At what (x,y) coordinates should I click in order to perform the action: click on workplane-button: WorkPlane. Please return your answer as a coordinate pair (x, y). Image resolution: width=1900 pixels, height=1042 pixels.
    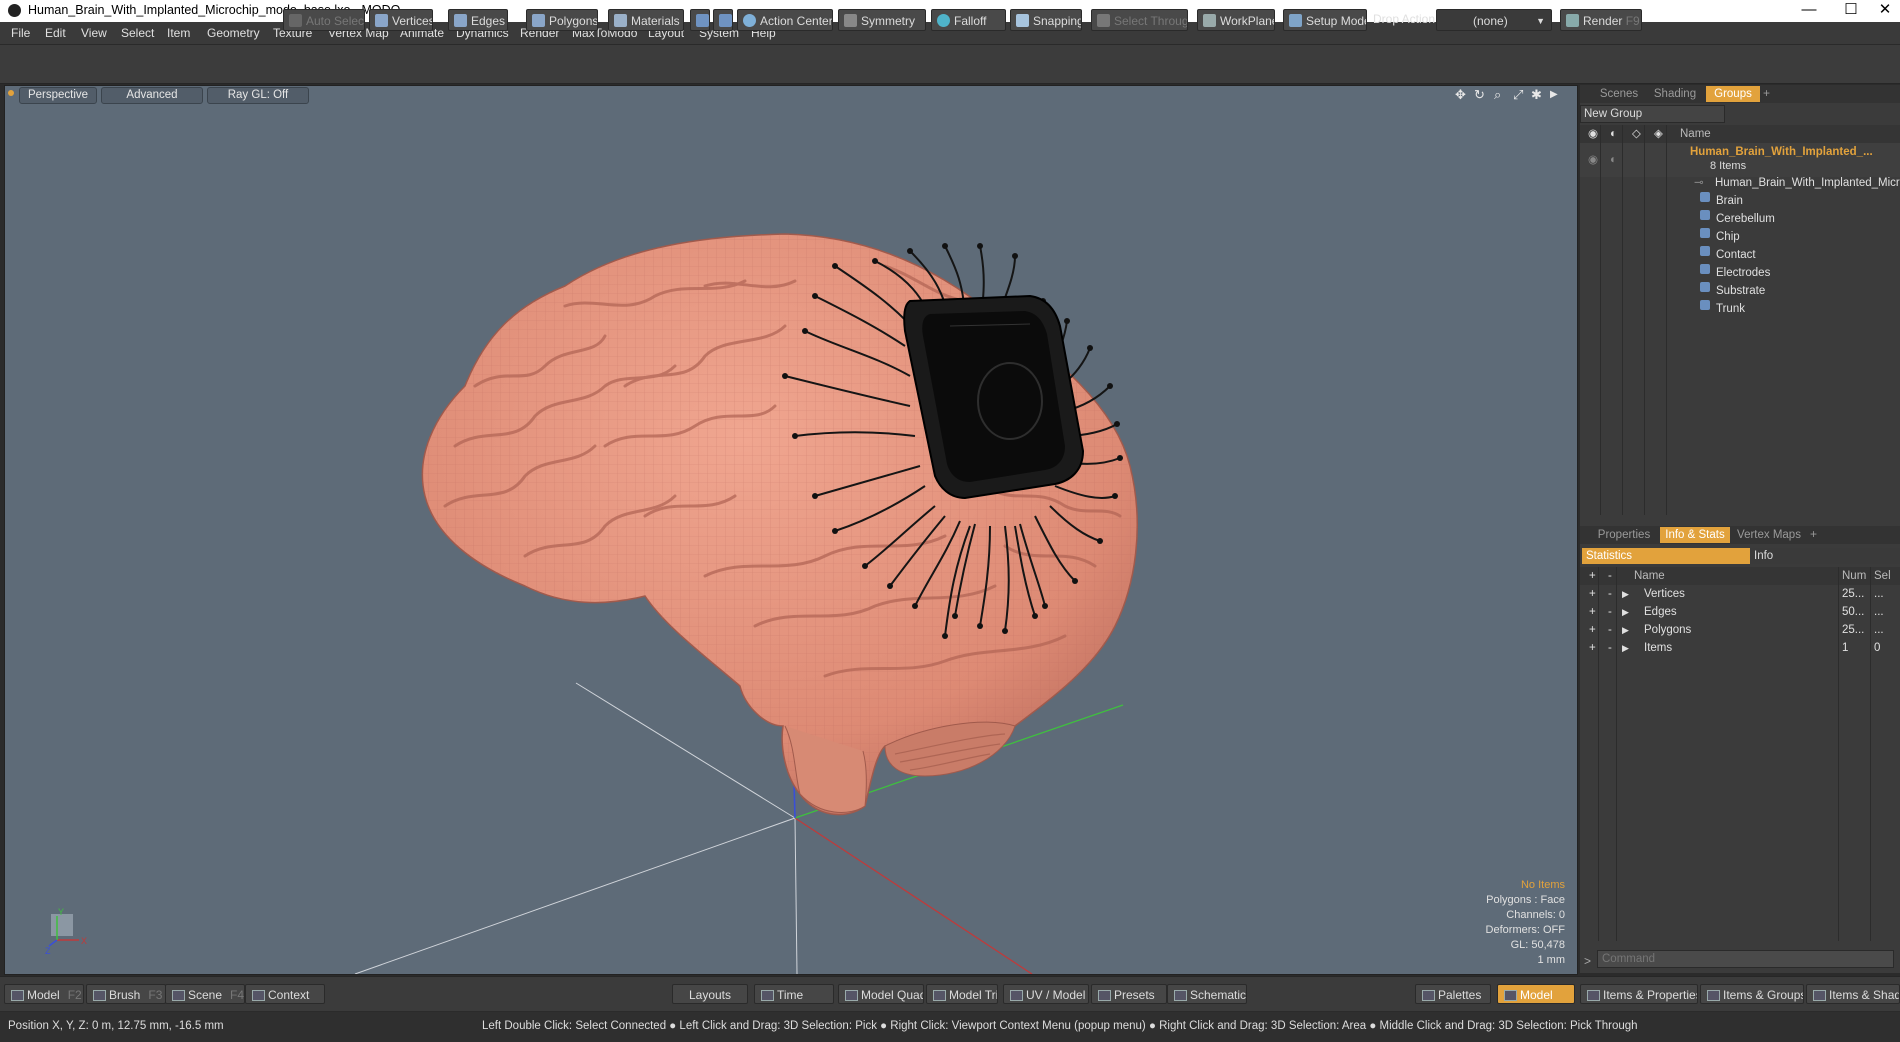
    Looking at the image, I should click on (1236, 20).